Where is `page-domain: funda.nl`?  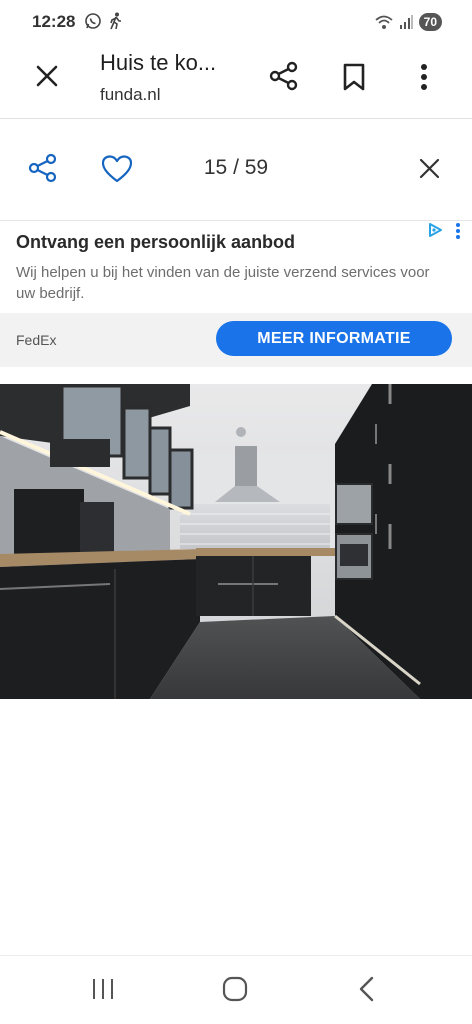 page-domain: funda.nl is located at coordinates (130, 94).